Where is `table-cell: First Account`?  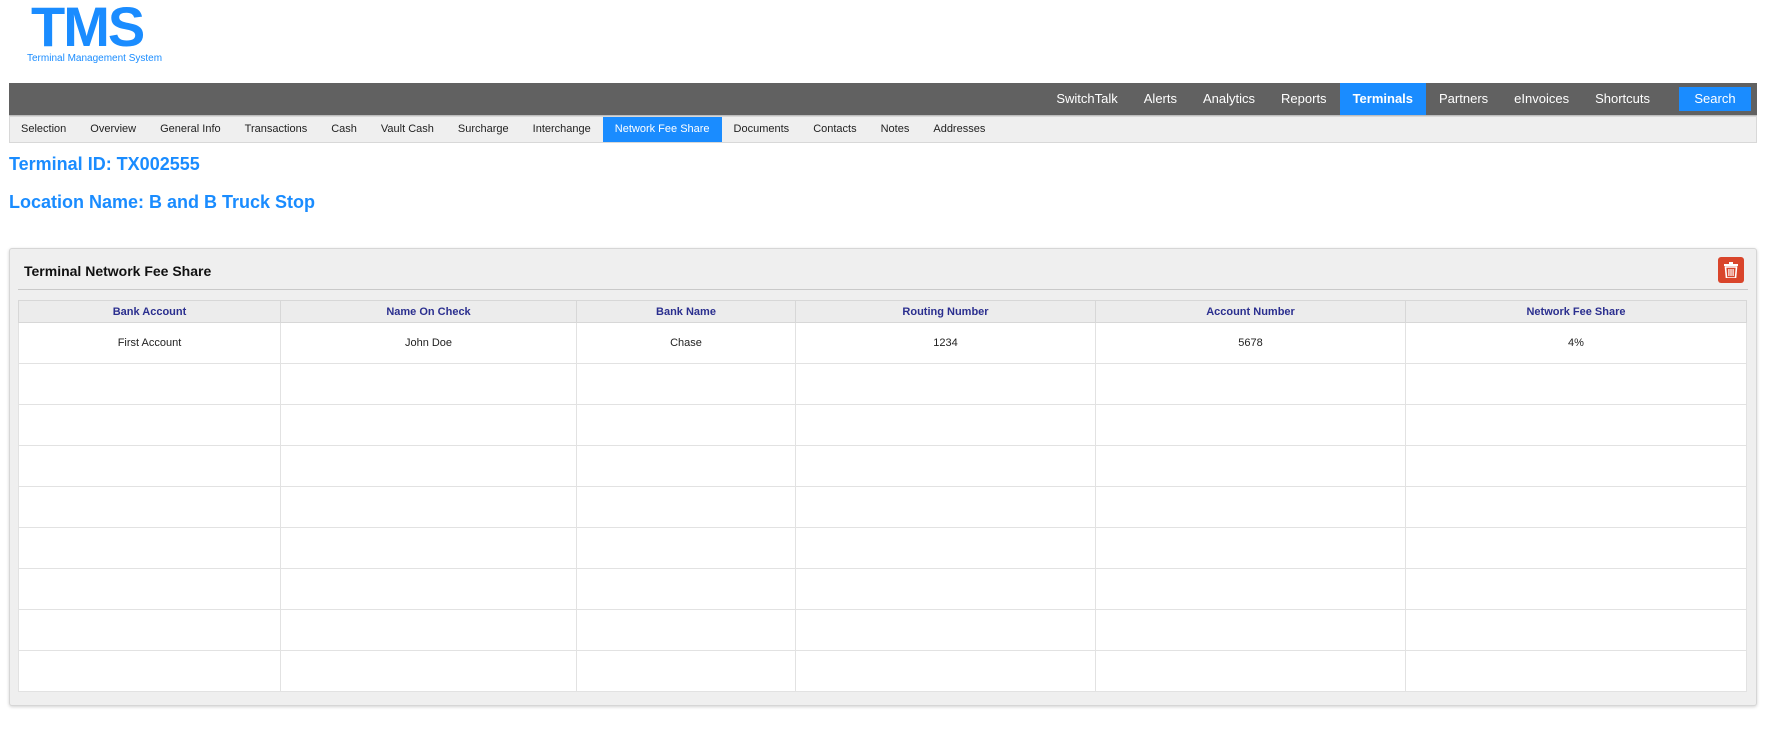
table-cell: First Account is located at coordinates (149, 343).